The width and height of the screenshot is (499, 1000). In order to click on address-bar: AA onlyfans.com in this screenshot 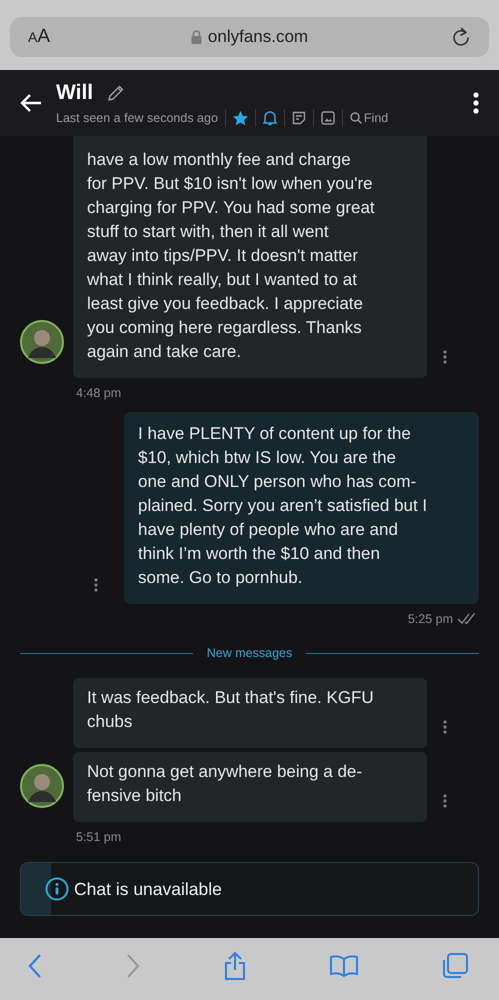, I will do `click(249, 37)`.